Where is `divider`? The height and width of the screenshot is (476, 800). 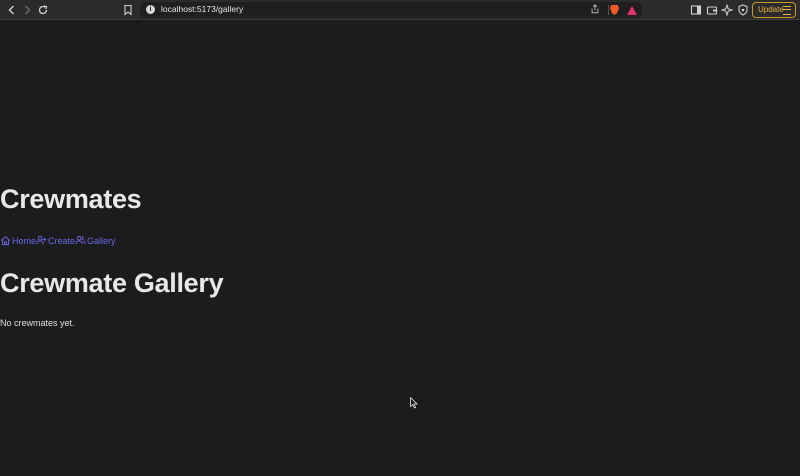 divider is located at coordinates (608, 10).